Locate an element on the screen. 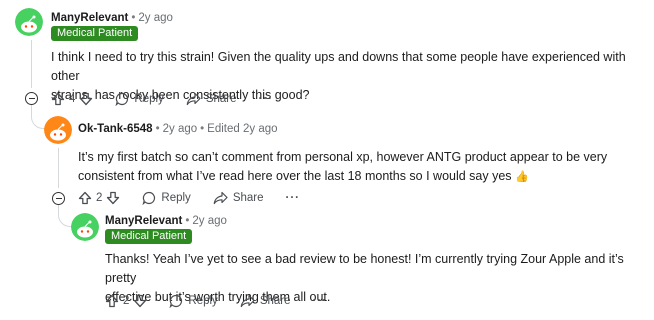  vote-count: 4 is located at coordinates (72, 99).